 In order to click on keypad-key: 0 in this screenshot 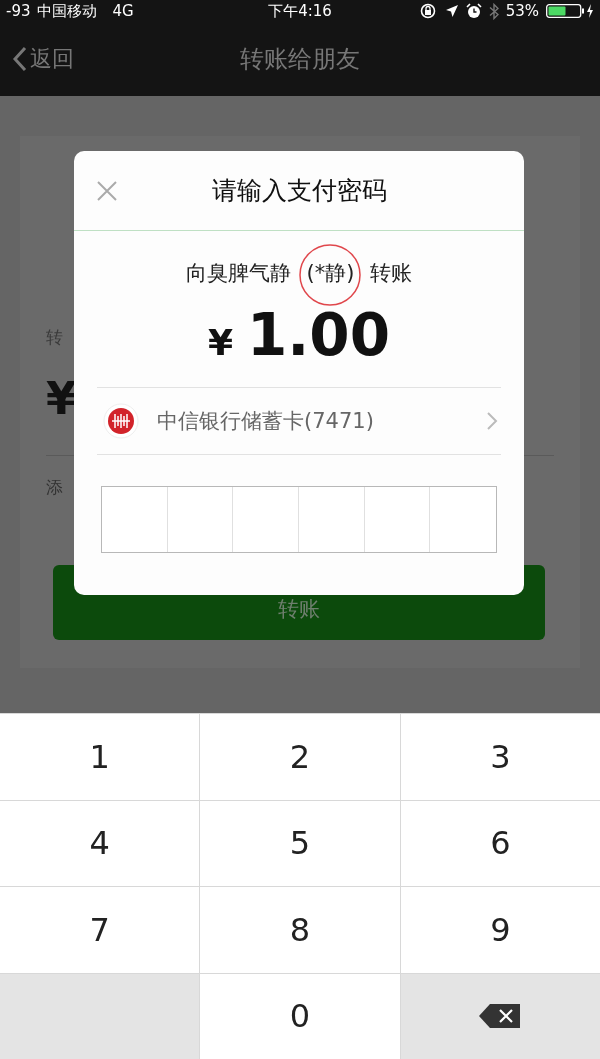, I will do `click(300, 1016)`.